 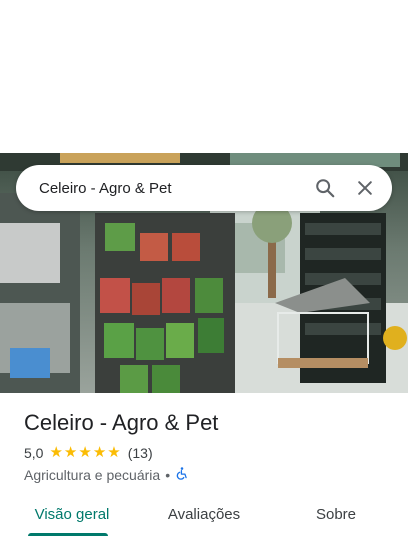 What do you see at coordinates (168, 188) in the screenshot?
I see `search-query: Celeiro - Agro & Pet` at bounding box center [168, 188].